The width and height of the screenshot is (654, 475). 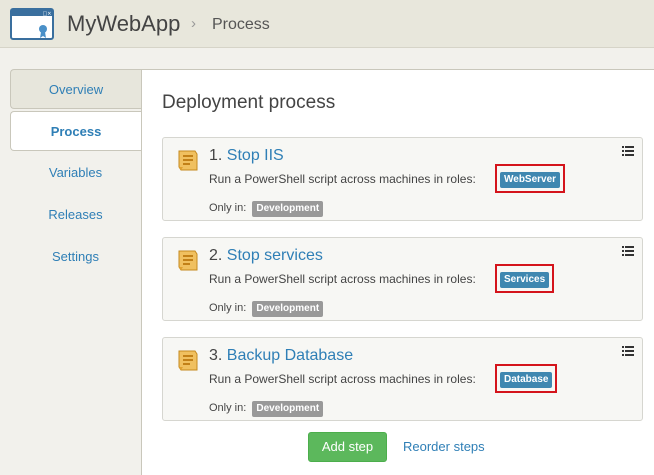 What do you see at coordinates (216, 255) in the screenshot?
I see `step-number: 2.` at bounding box center [216, 255].